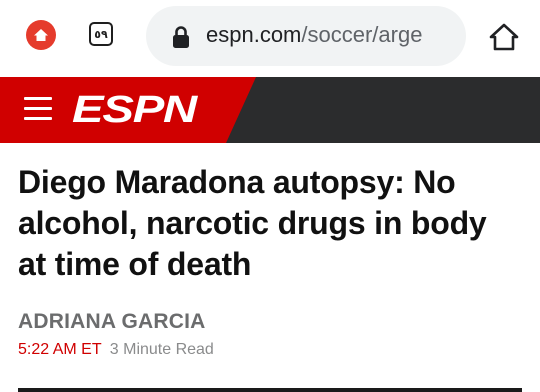 The width and height of the screenshot is (540, 392). I want to click on brave-home-button, so click(41, 35).